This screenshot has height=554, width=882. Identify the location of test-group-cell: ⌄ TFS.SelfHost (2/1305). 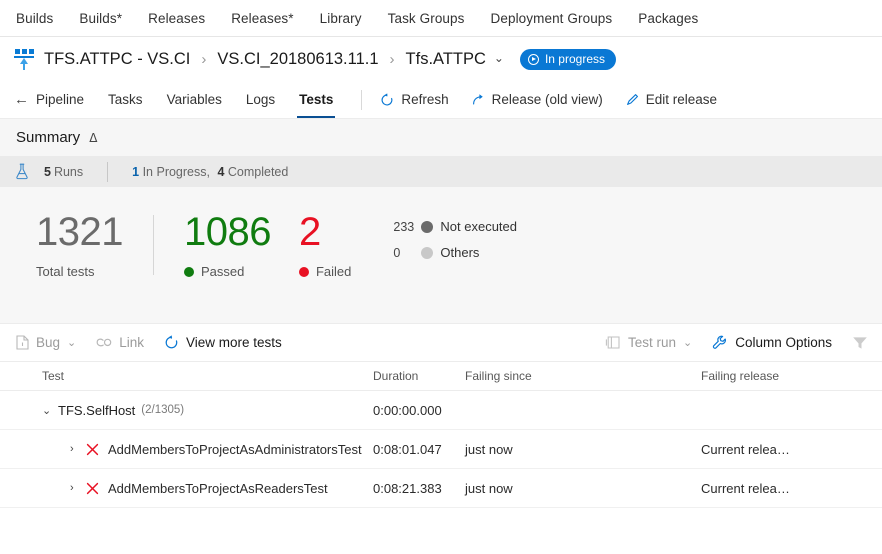
(186, 410).